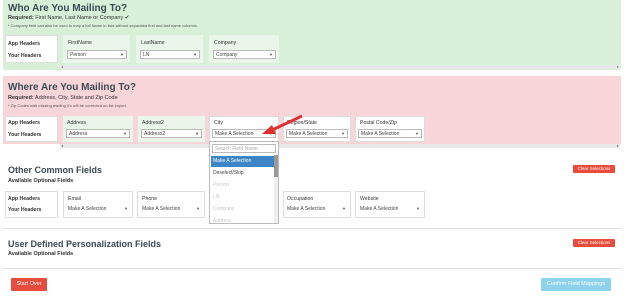 This screenshot has width=624, height=298. What do you see at coordinates (369, 199) in the screenshot?
I see `app-header-website: Website` at bounding box center [369, 199].